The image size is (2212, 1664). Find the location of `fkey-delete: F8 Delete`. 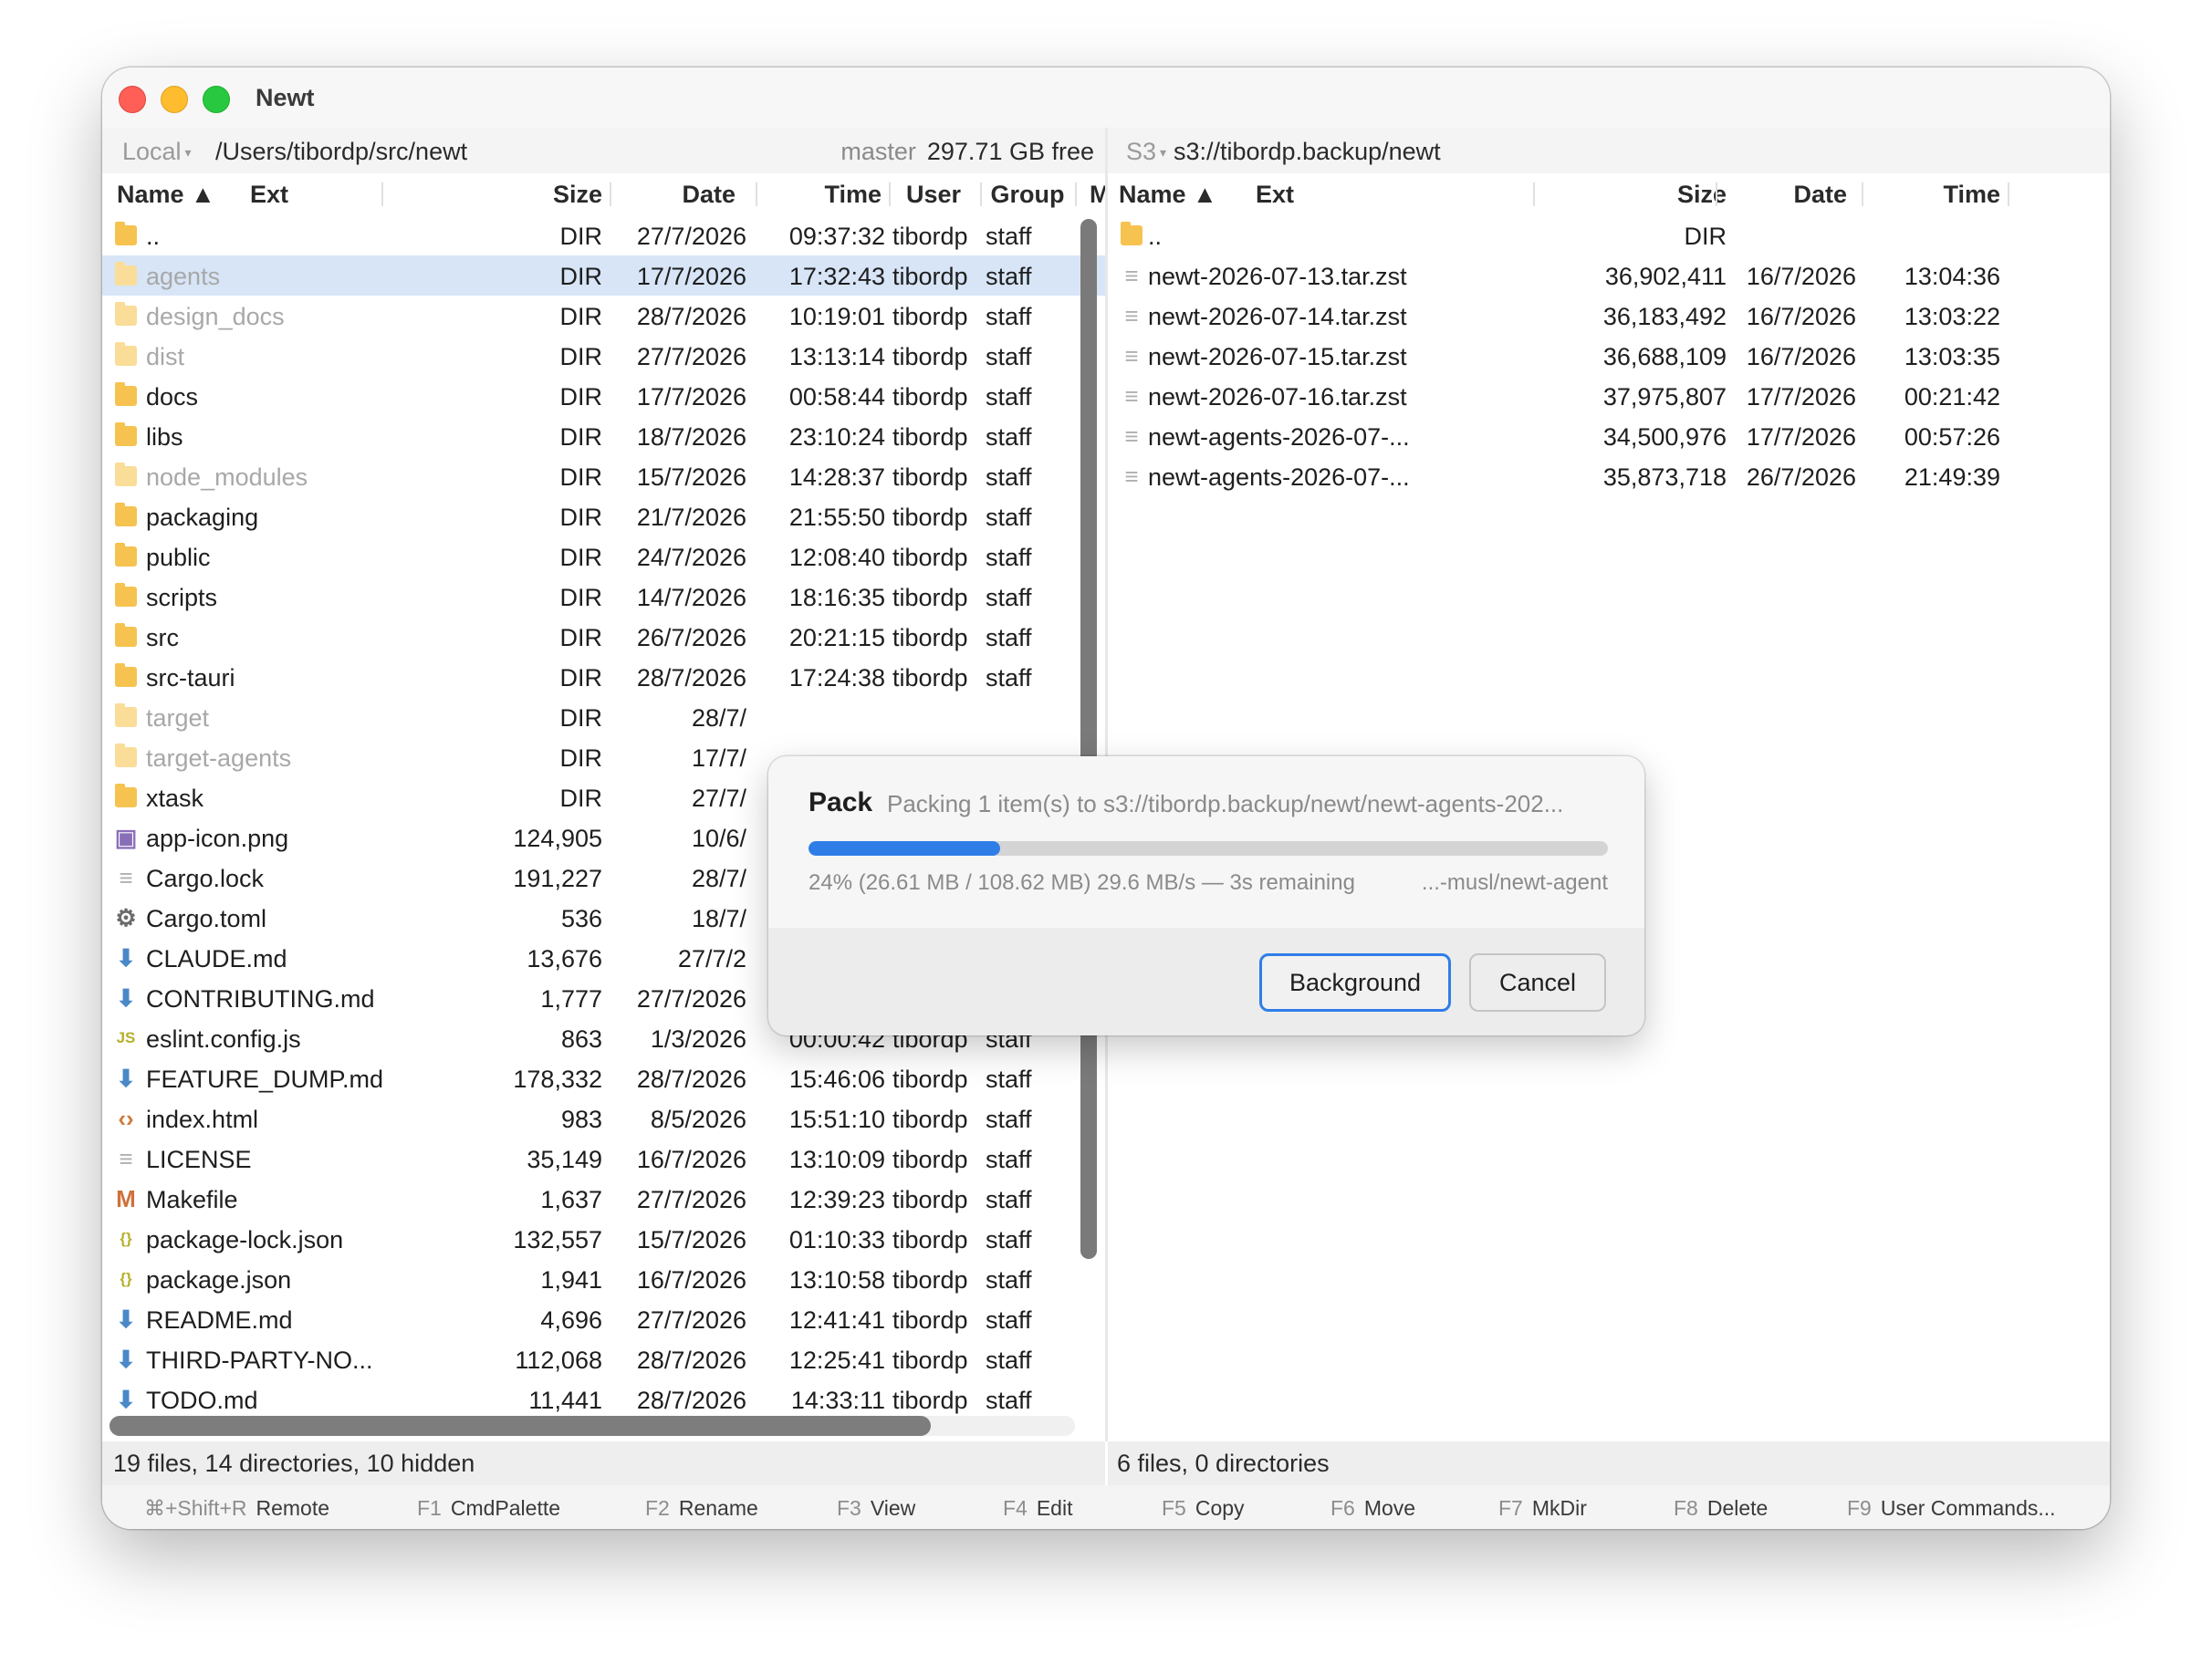

fkey-delete: F8 Delete is located at coordinates (1721, 1508).